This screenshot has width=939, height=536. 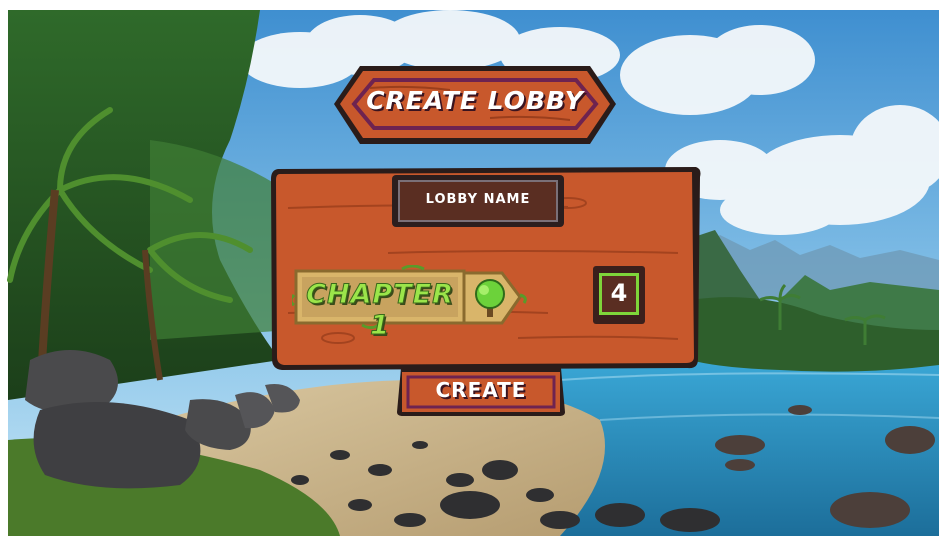 I want to click on chapter-selector: CHAPTER 1, so click(x=408, y=303).